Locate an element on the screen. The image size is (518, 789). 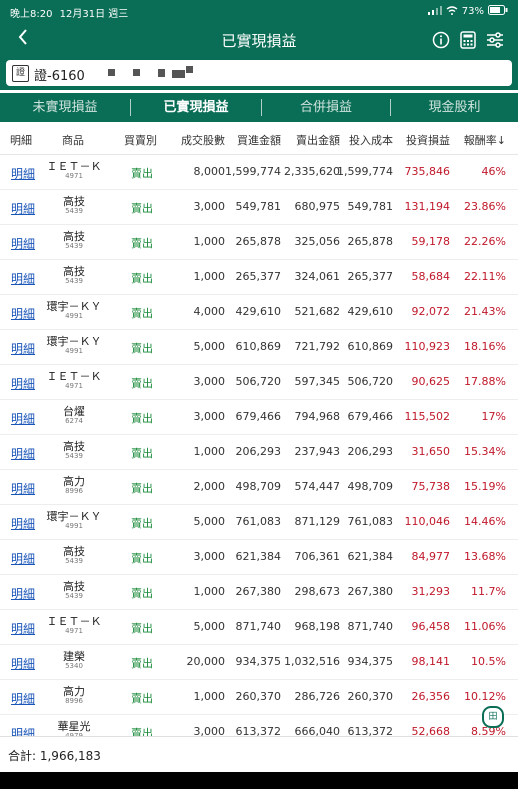
cell-pnl: 90,625 is located at coordinates (431, 381).